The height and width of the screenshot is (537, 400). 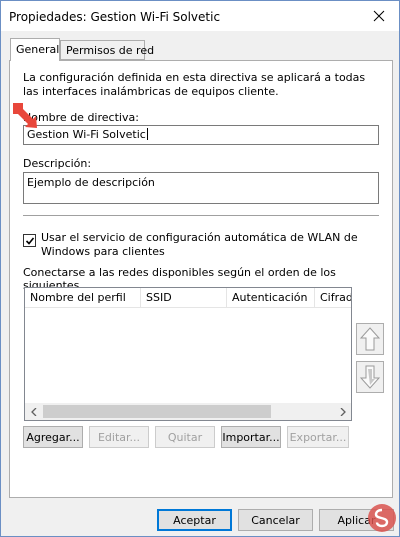 I want to click on scroll-right-button, so click(x=342, y=411).